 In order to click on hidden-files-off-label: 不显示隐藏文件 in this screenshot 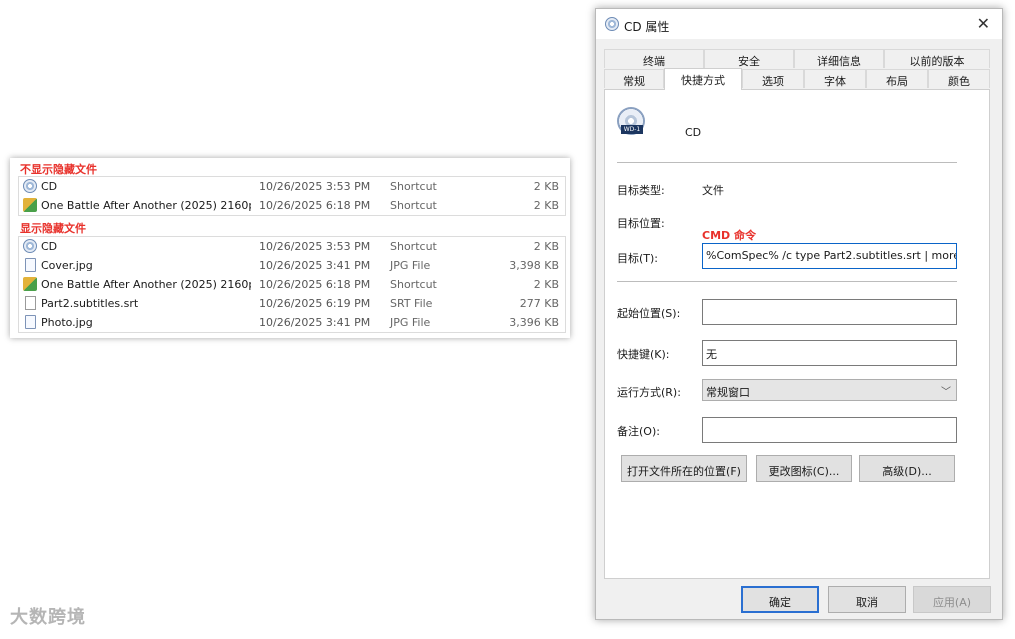, I will do `click(58, 169)`.